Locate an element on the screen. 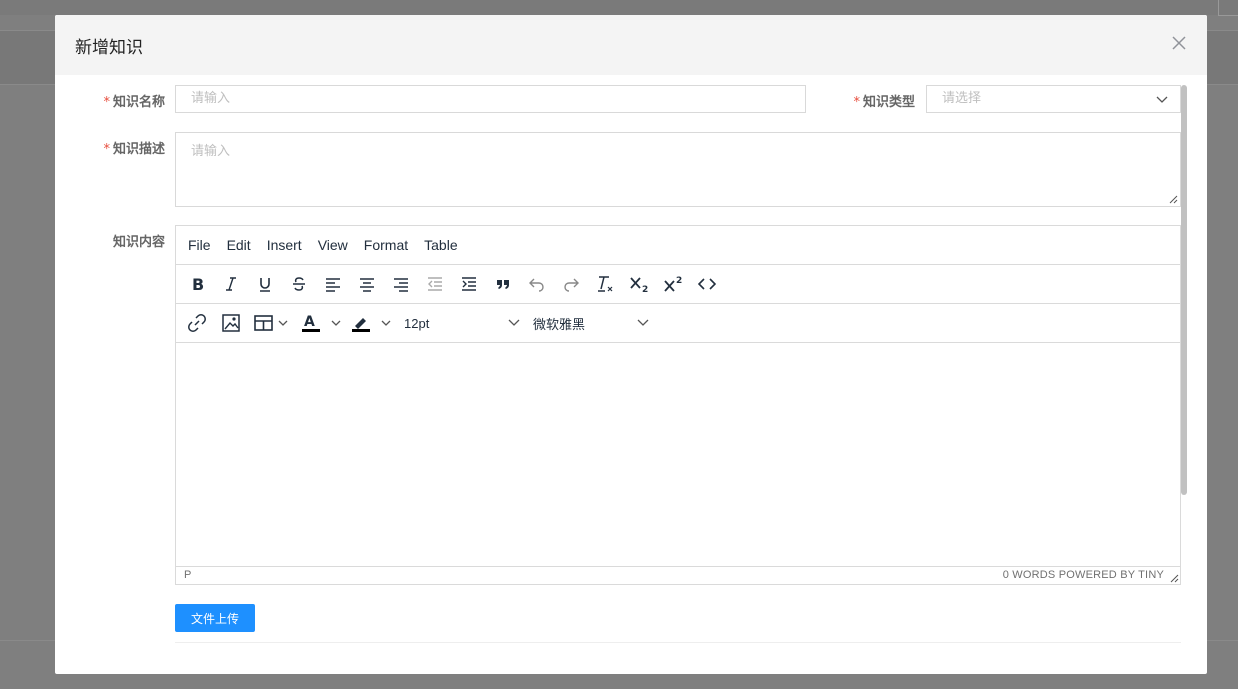 This screenshot has height=689, width=1238. subscript-icon: 2 is located at coordinates (639, 285).